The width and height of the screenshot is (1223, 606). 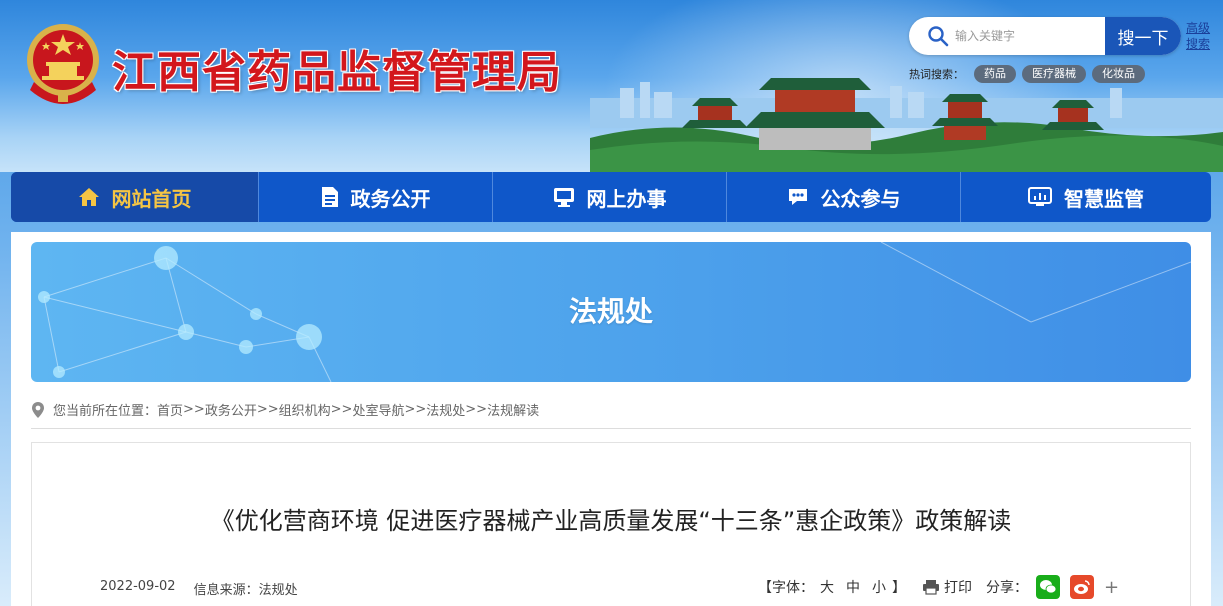 I want to click on location-pin-icon, so click(x=38, y=409).